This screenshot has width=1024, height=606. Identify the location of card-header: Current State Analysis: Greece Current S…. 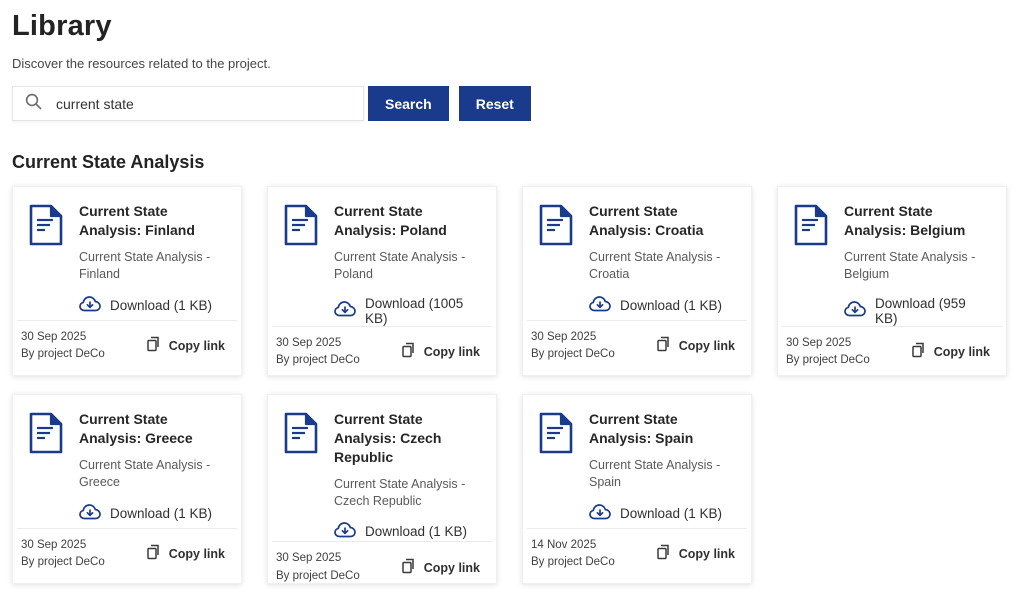
(127, 466).